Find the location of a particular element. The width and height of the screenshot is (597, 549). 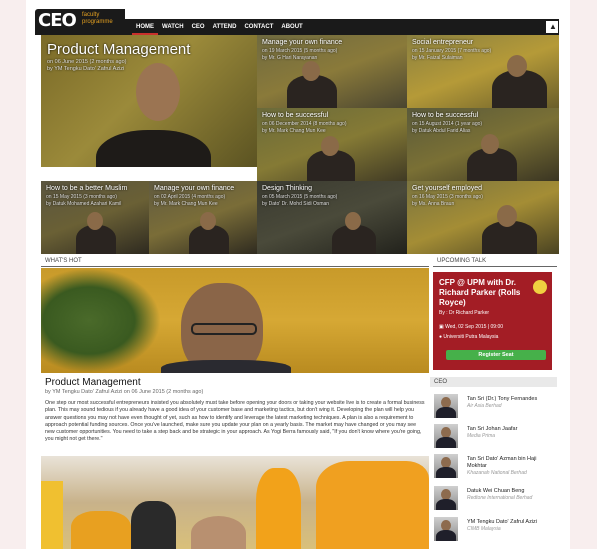

article-title: Product Management is located at coordinates (93, 382).